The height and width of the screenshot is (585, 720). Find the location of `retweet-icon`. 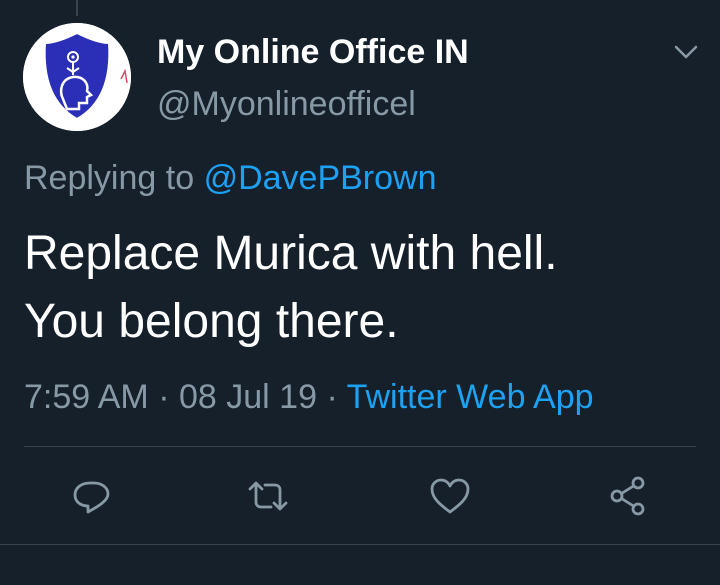

retweet-icon is located at coordinates (268, 496).